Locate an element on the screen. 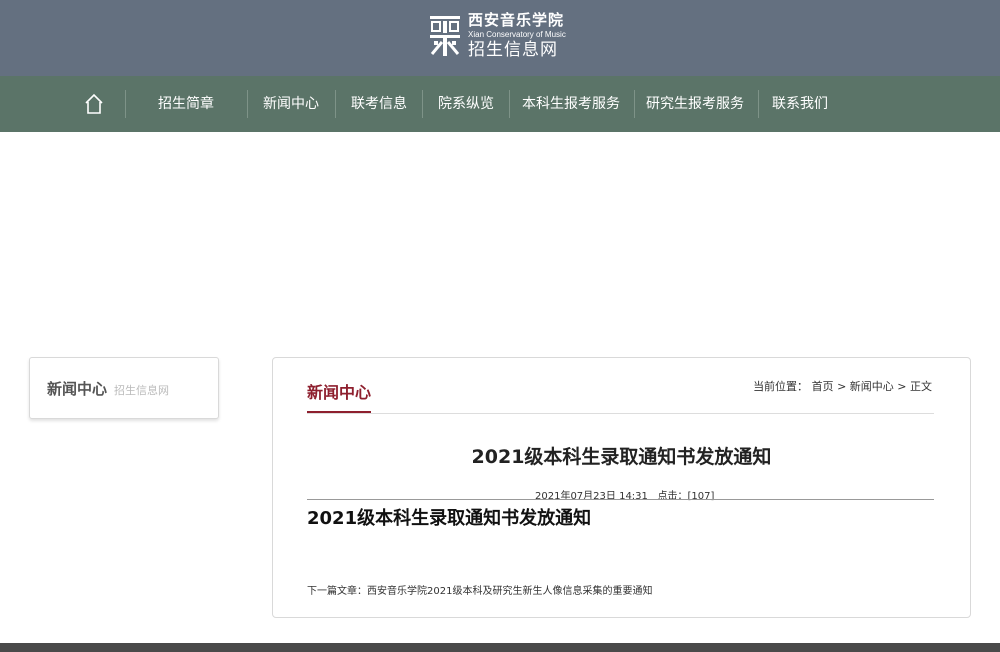 This screenshot has width=1000, height=652. article-date: 2021年07月23日 14:31 is located at coordinates (591, 496).